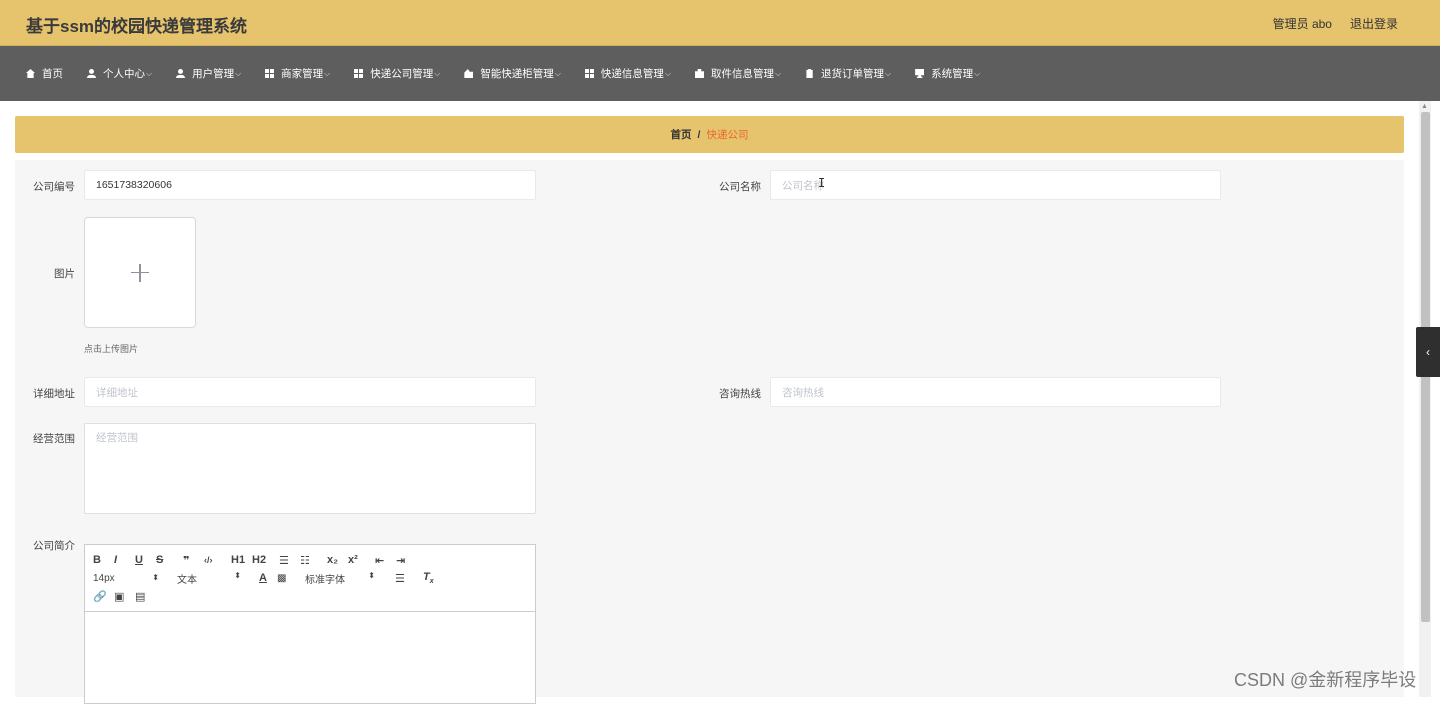  What do you see at coordinates (358, 560) in the screenshot?
I see `superscript-button: x²` at bounding box center [358, 560].